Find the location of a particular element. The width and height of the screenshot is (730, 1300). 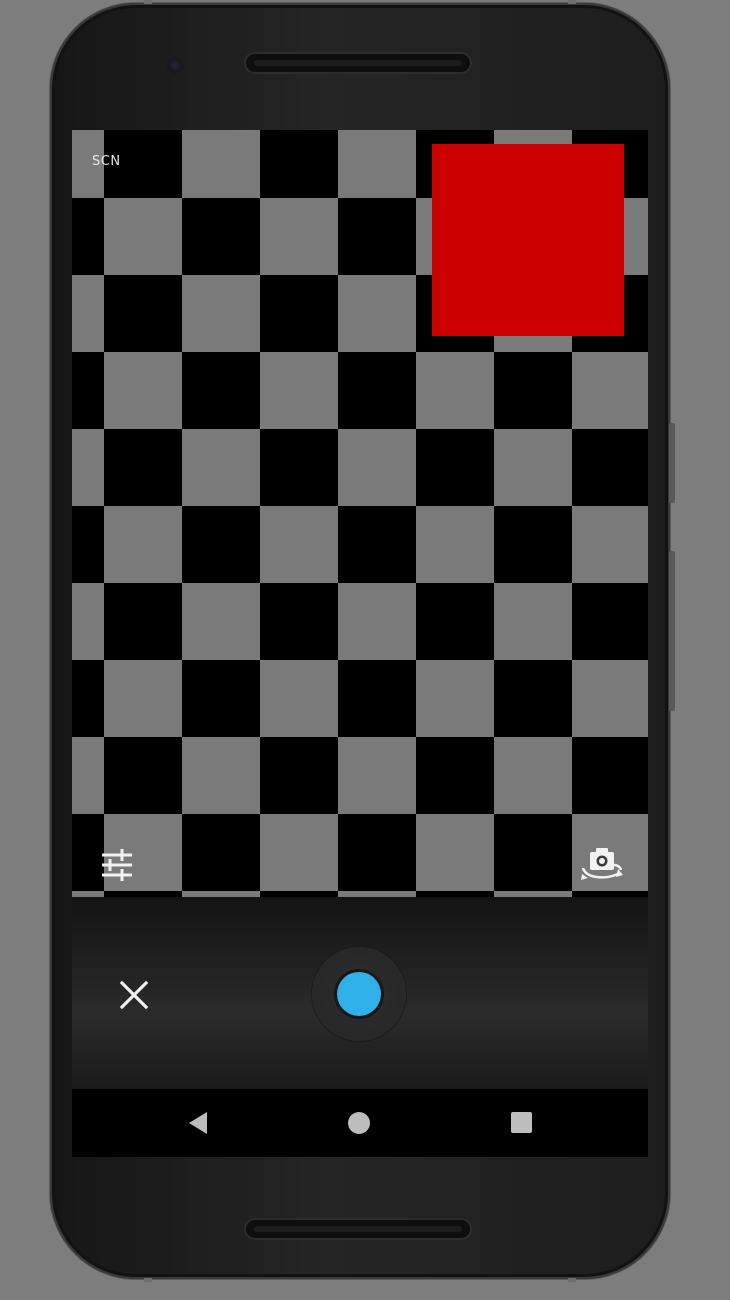

bottom-speaker is located at coordinates (358, 1229).